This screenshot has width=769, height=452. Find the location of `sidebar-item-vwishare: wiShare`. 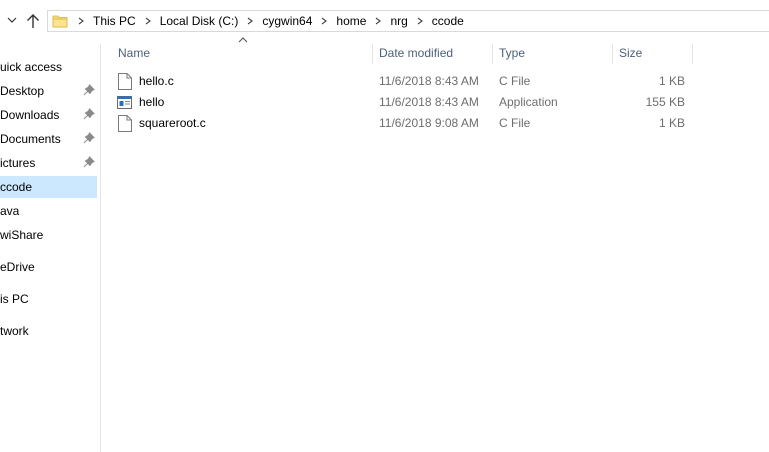

sidebar-item-vwishare: wiShare is located at coordinates (48, 235).